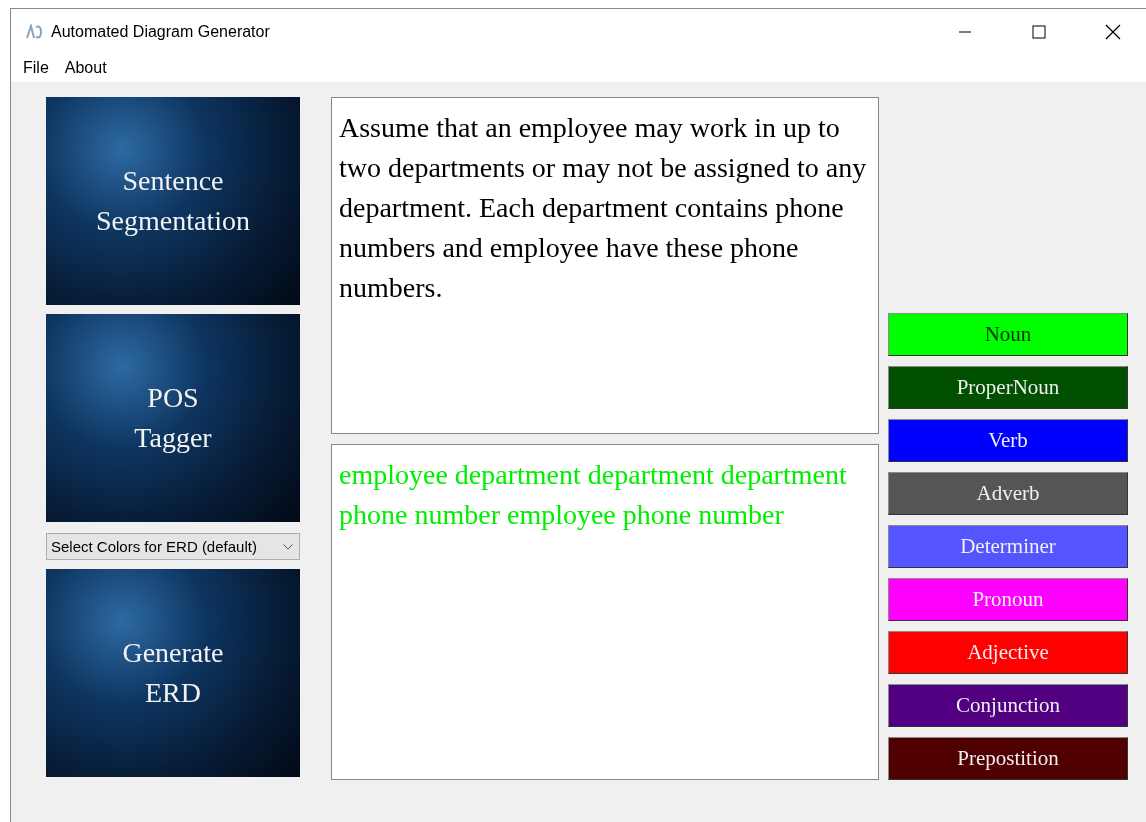 The height and width of the screenshot is (822, 1146). What do you see at coordinates (965, 31) in the screenshot?
I see `minimize-icon` at bounding box center [965, 31].